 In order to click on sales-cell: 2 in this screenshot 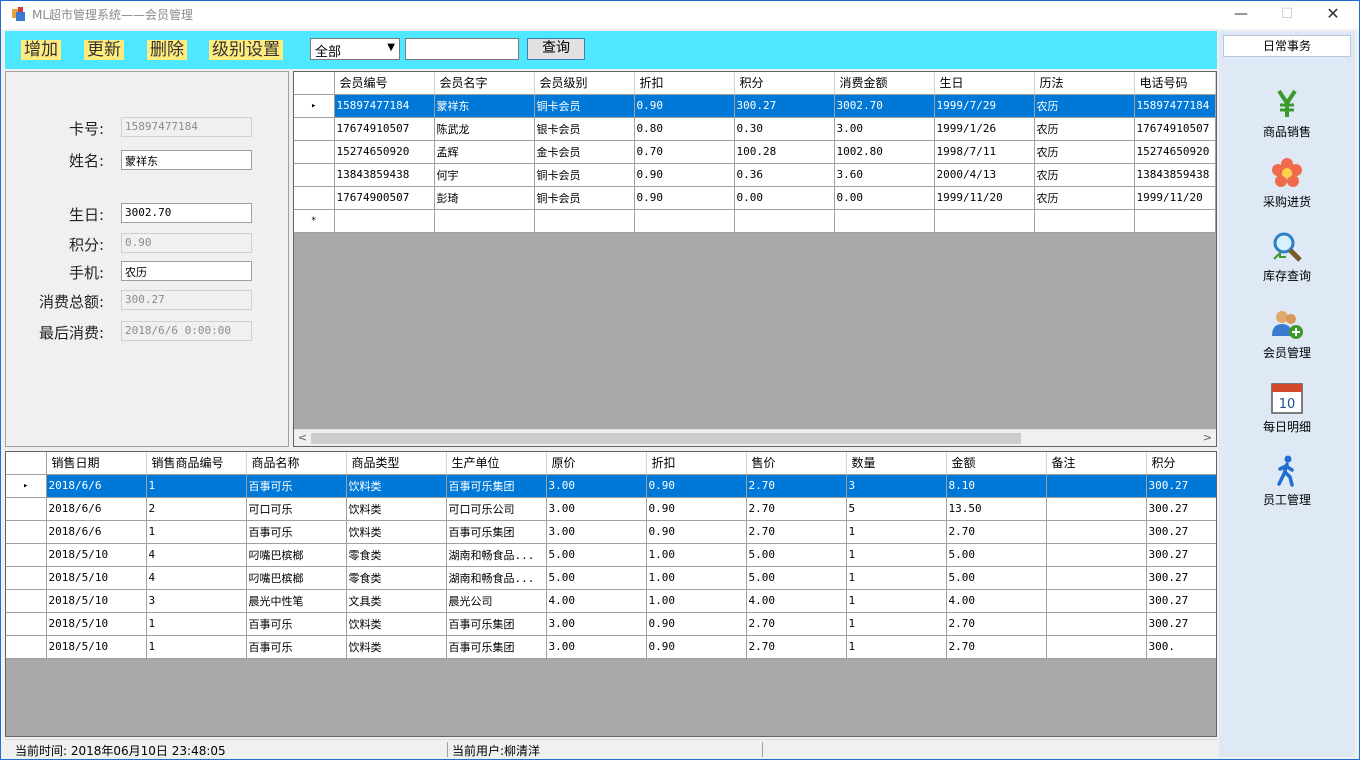, I will do `click(196, 509)`.